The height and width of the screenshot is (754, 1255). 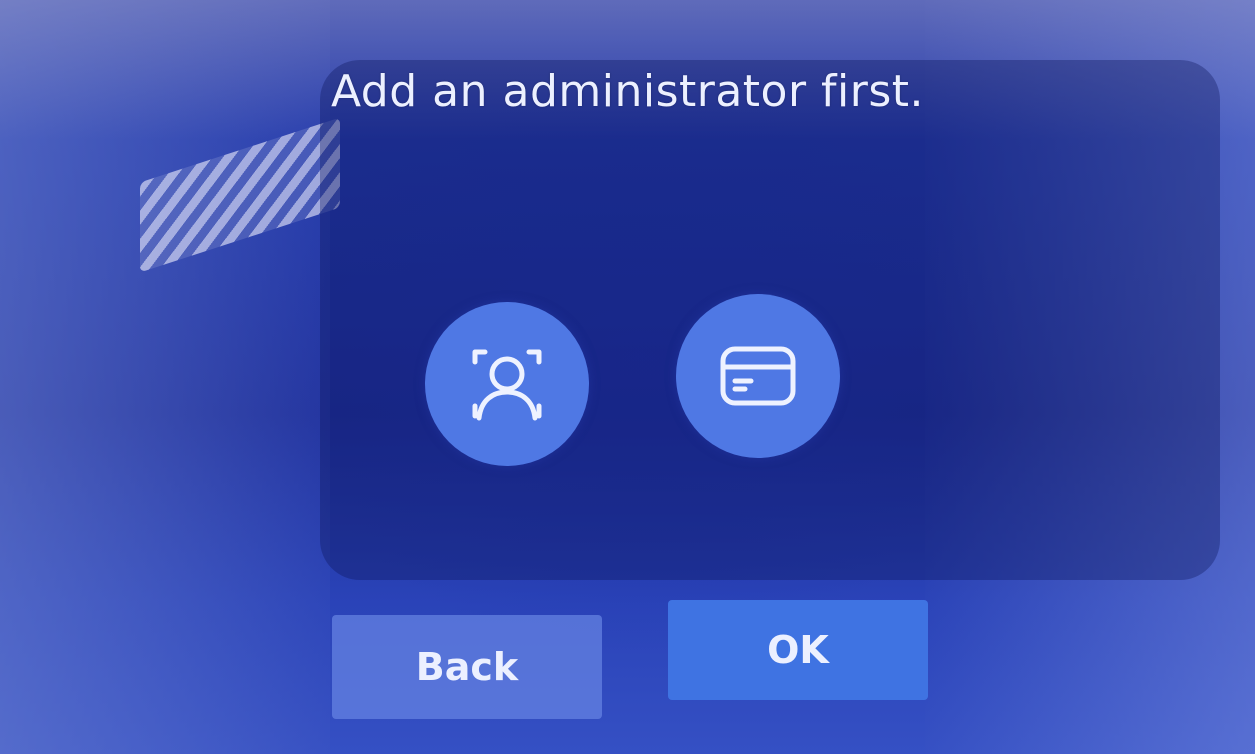 I want to click on ok-button-label: OK, so click(x=798, y=650).